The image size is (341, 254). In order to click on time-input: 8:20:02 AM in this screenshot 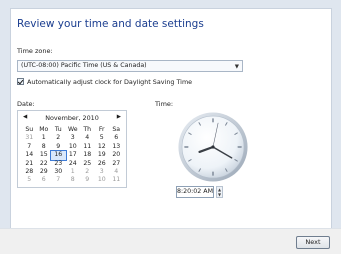, I will do `click(195, 192)`.